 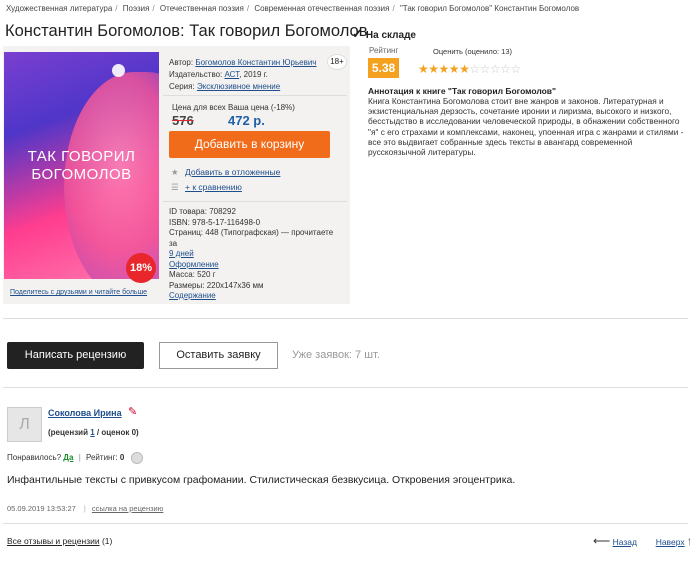 What do you see at coordinates (384, 50) in the screenshot?
I see `rating-label: Рейтинг` at bounding box center [384, 50].